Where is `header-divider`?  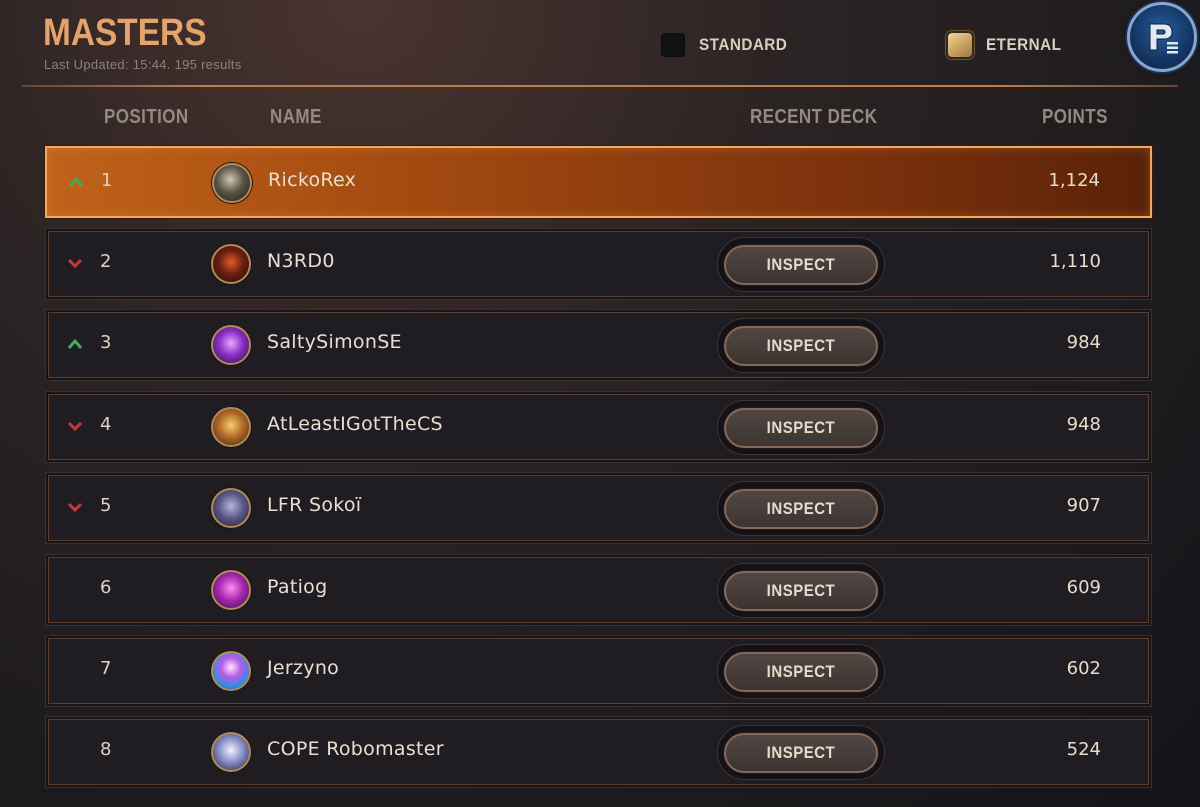 header-divider is located at coordinates (600, 86).